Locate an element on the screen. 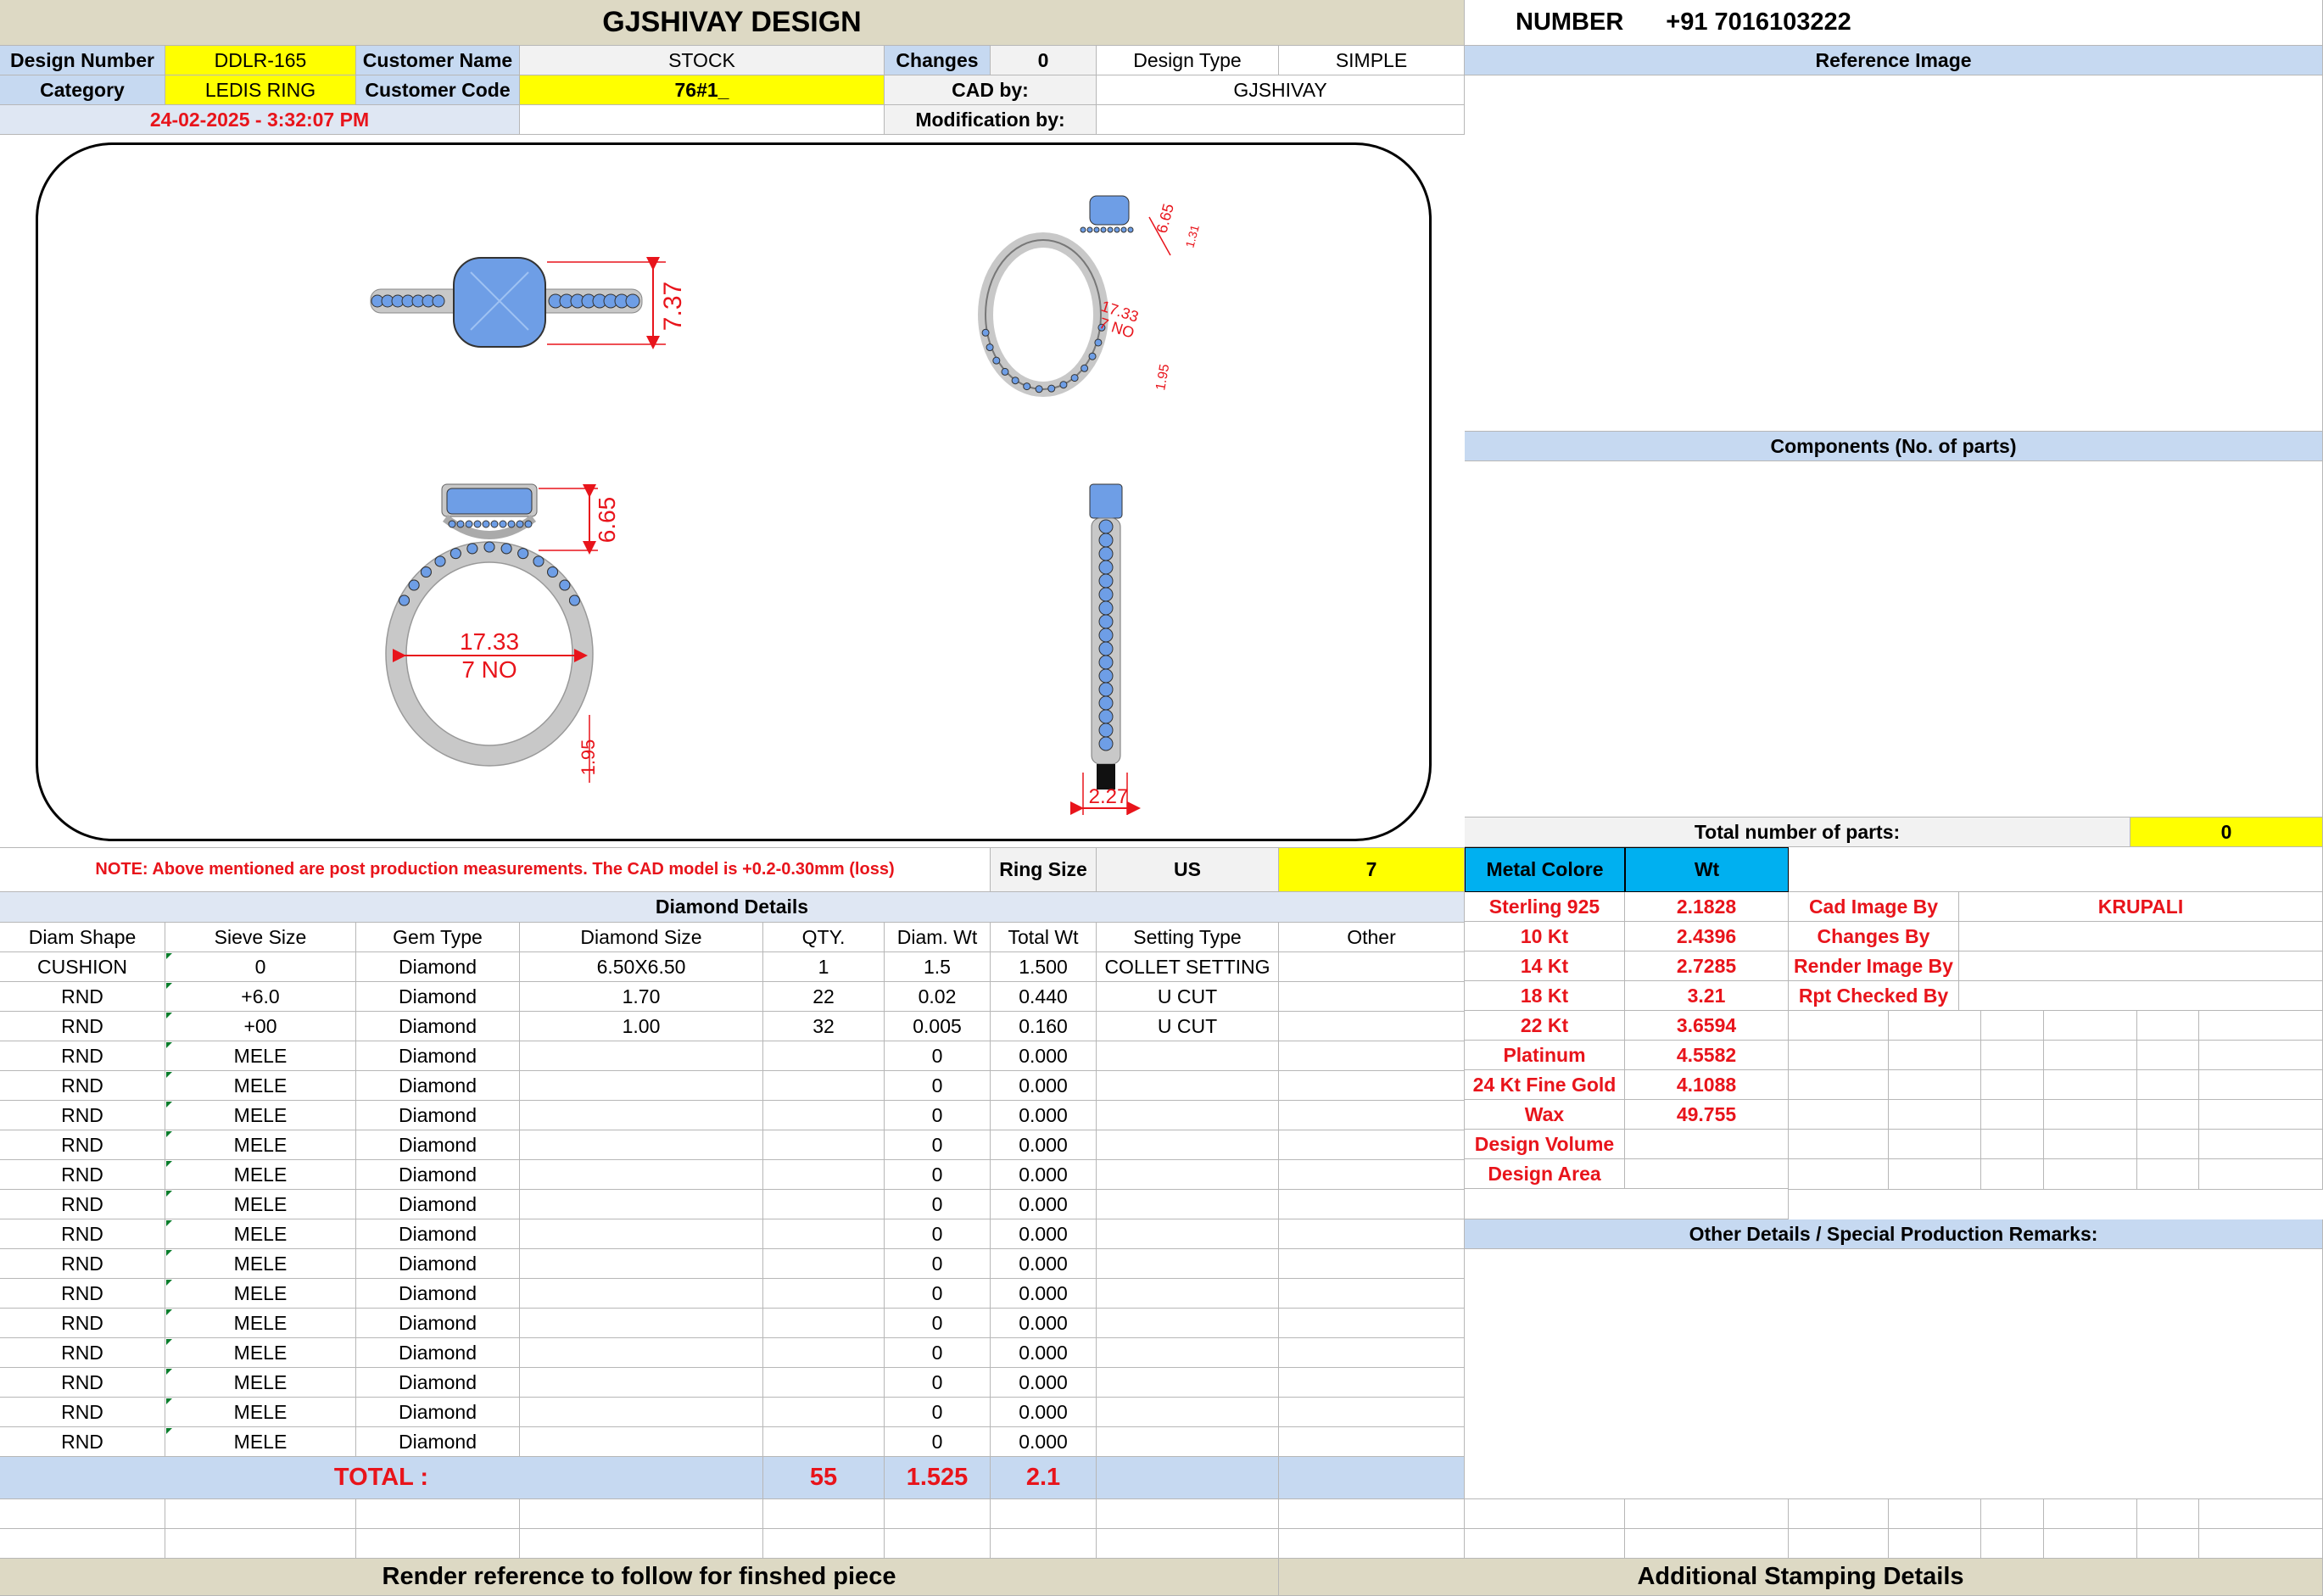 The width and height of the screenshot is (2323, 1596). diamond-cell: 32 is located at coordinates (824, 1026).